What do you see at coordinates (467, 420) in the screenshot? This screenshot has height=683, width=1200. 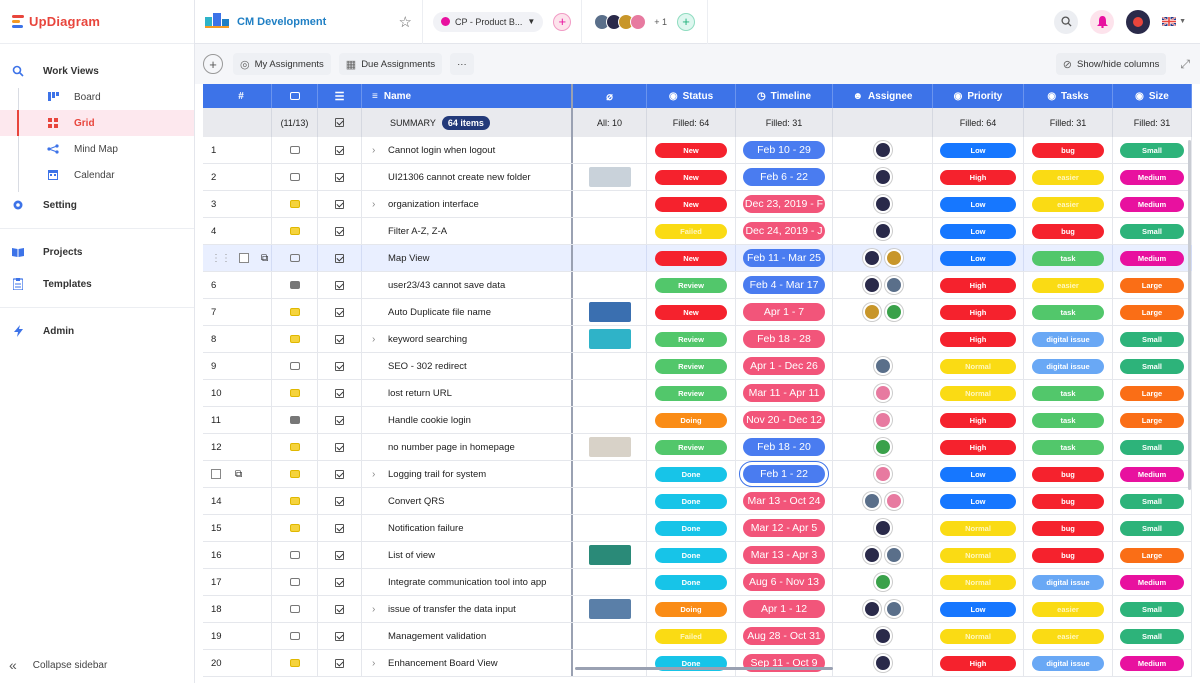 I see `name-cell: Handle cookie login` at bounding box center [467, 420].